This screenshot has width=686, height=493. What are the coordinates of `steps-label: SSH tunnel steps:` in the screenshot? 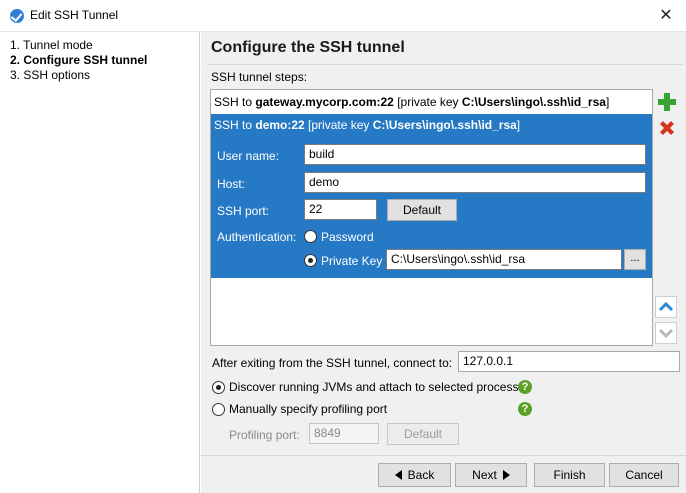 It's located at (259, 77).